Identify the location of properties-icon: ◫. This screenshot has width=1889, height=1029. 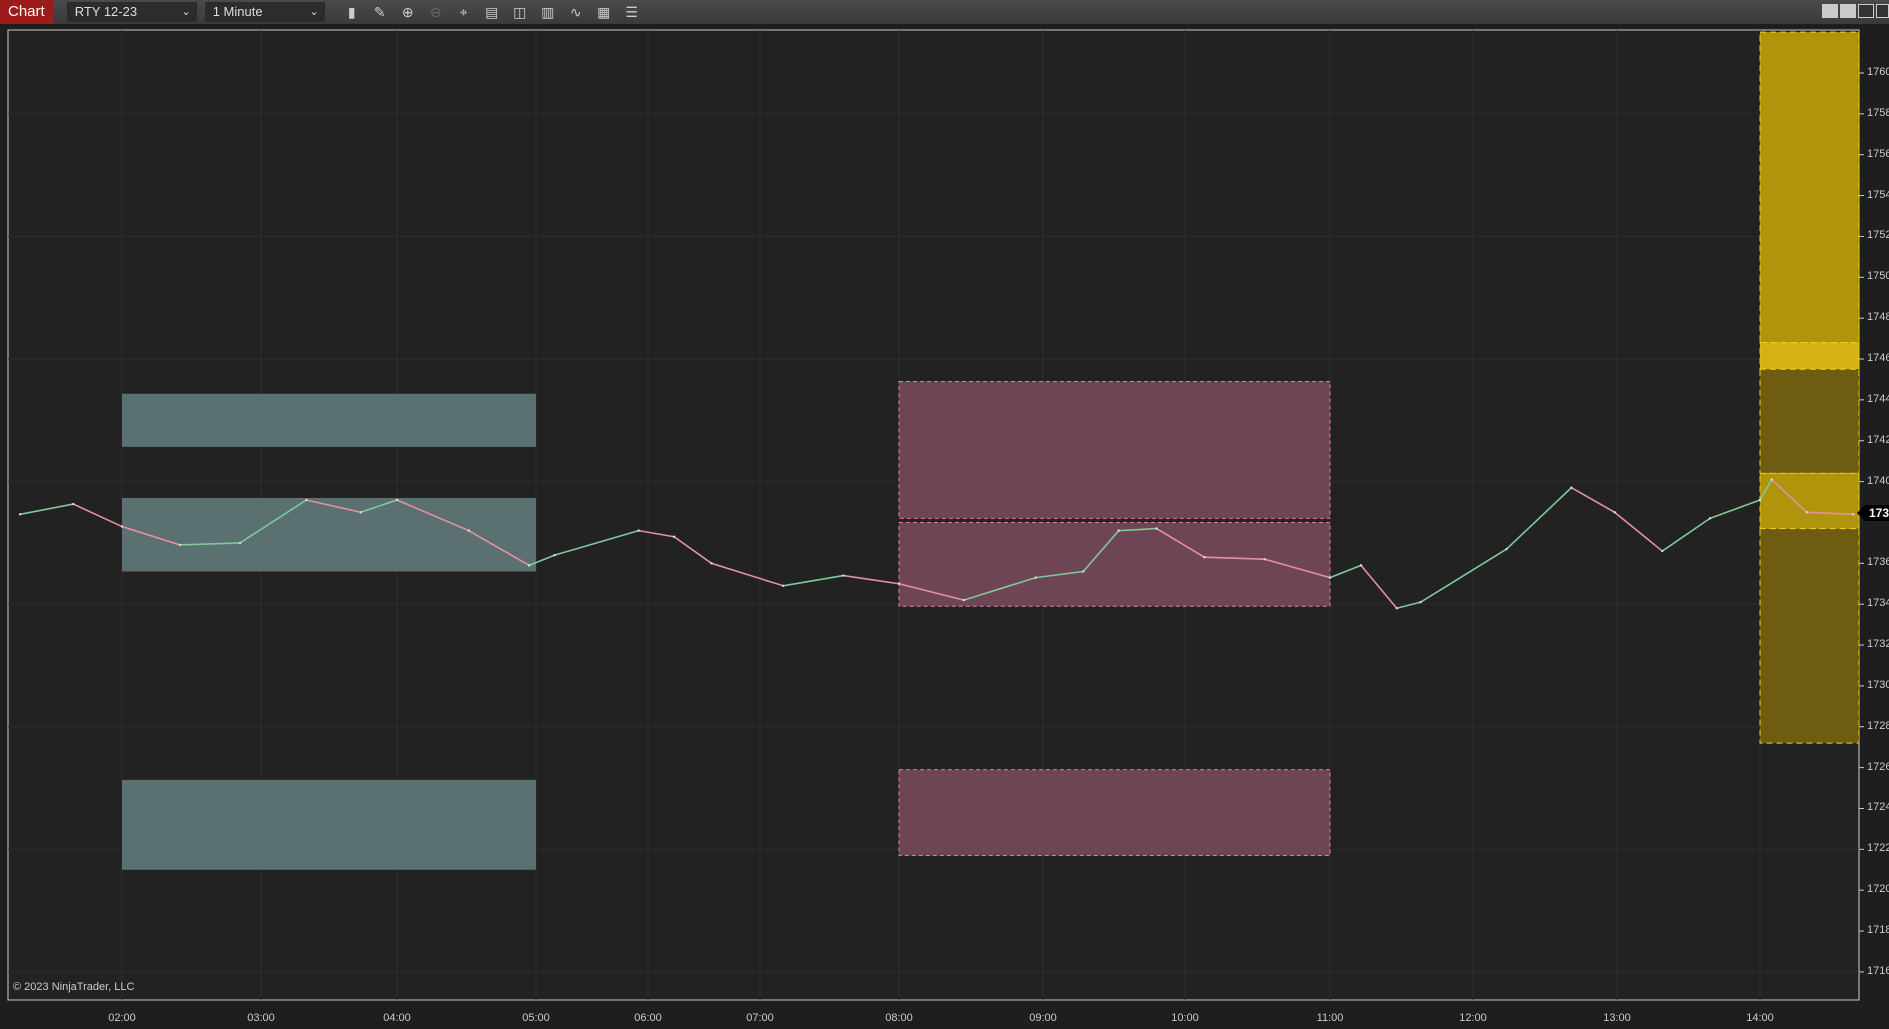
(520, 12).